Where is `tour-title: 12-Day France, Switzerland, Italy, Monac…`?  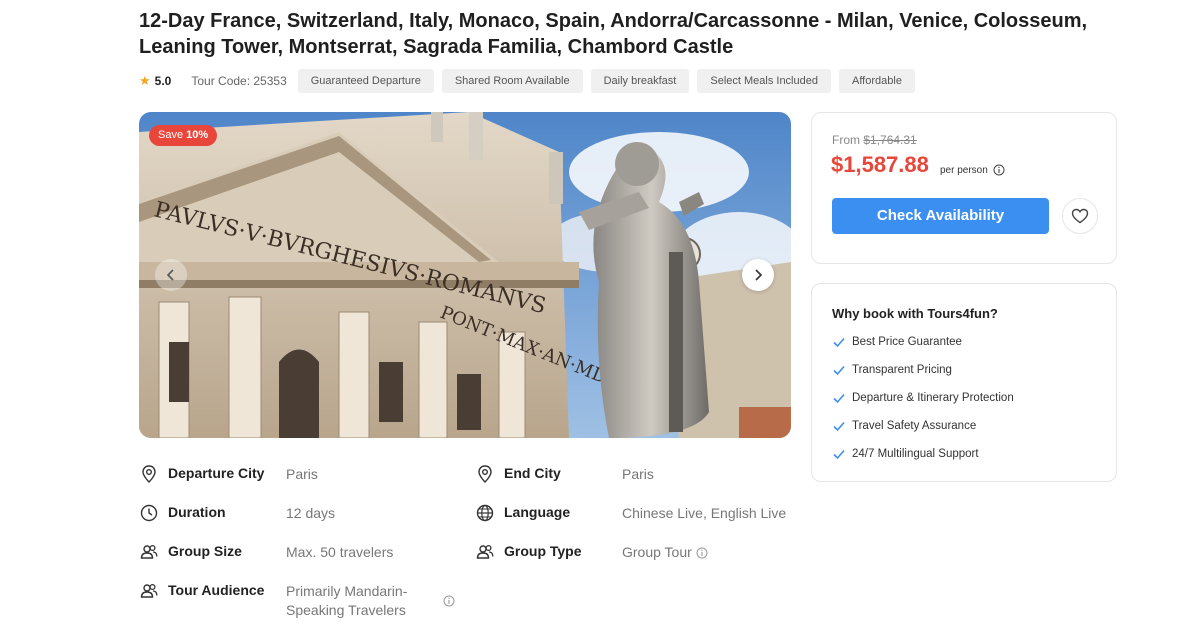 tour-title: 12-Day France, Switzerland, Italy, Monac… is located at coordinates (613, 34).